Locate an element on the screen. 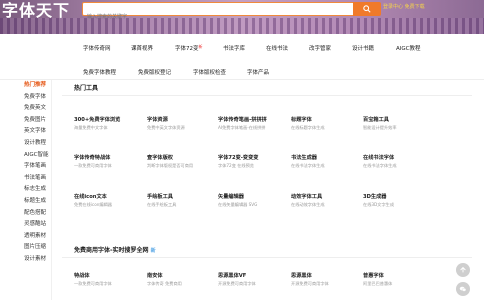 The image size is (484, 300). font-card-title: 思源黑体VF is located at coordinates (232, 276).